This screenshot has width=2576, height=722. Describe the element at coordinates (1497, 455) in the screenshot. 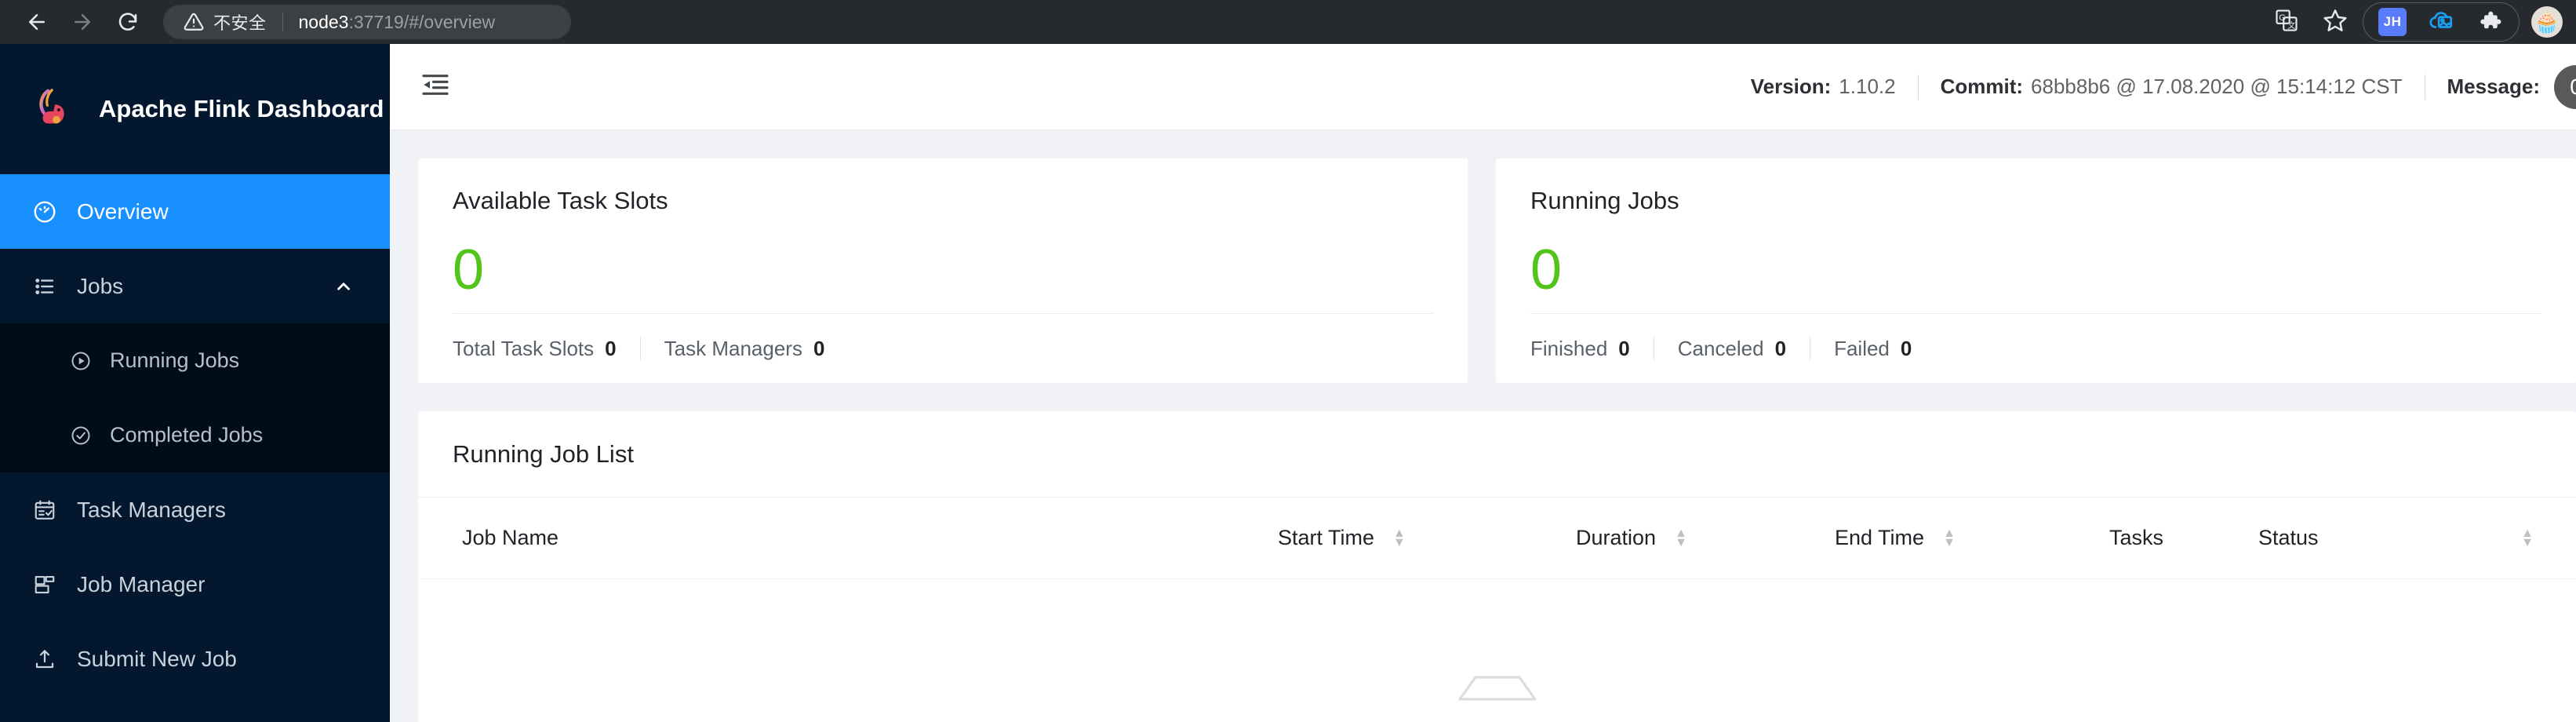

I see `running-job-list-title: Running Job List` at that location.